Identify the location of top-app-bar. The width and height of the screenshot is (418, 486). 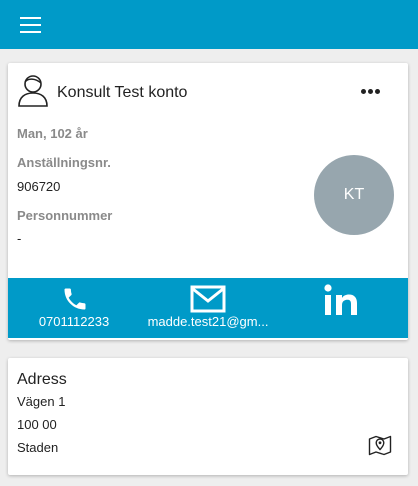
(209, 24).